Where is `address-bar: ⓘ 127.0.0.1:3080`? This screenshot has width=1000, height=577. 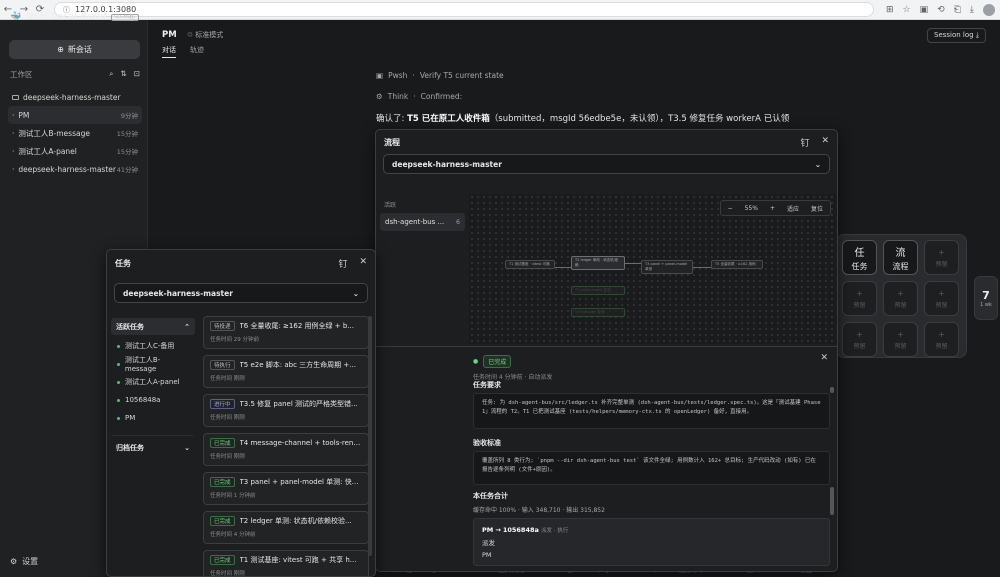 address-bar: ⓘ 127.0.0.1:3080 is located at coordinates (464, 9).